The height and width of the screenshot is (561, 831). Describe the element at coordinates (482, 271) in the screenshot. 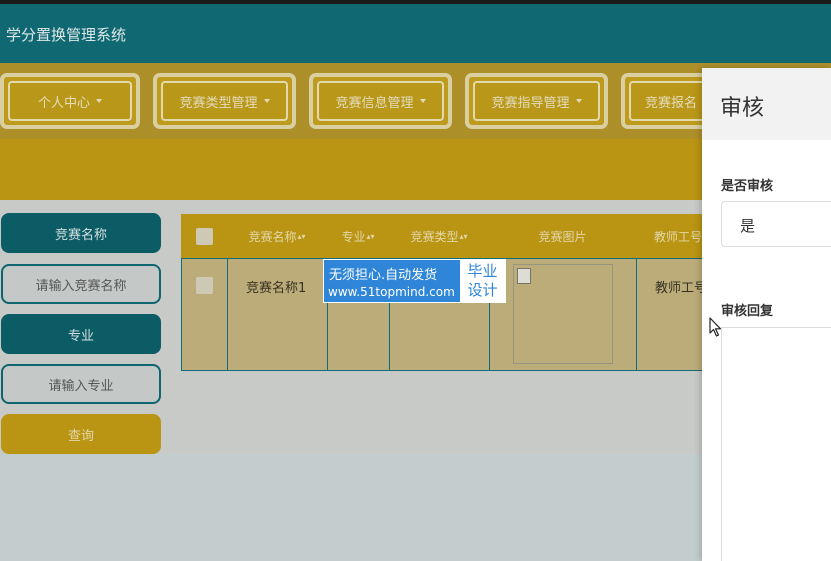

I see `watermark-side-line1: 毕业` at that location.